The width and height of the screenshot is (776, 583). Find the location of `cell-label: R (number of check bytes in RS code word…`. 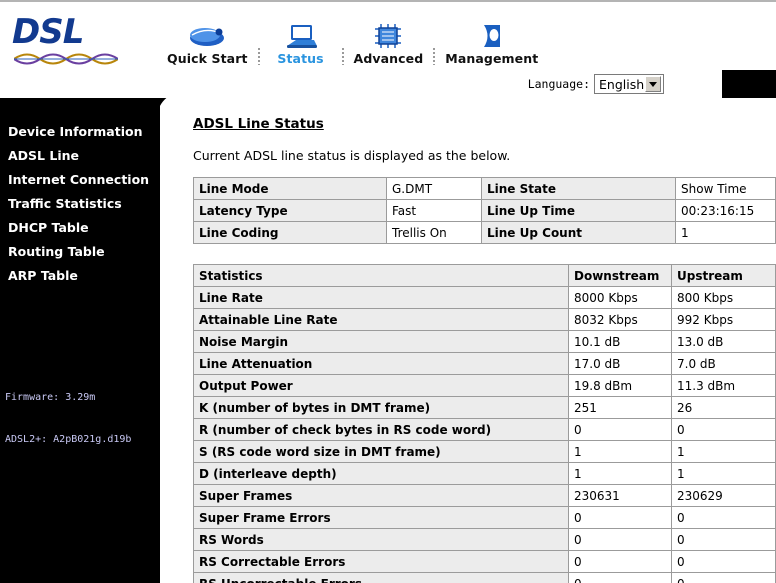

cell-label: R (number of check bytes in RS code word… is located at coordinates (381, 429).